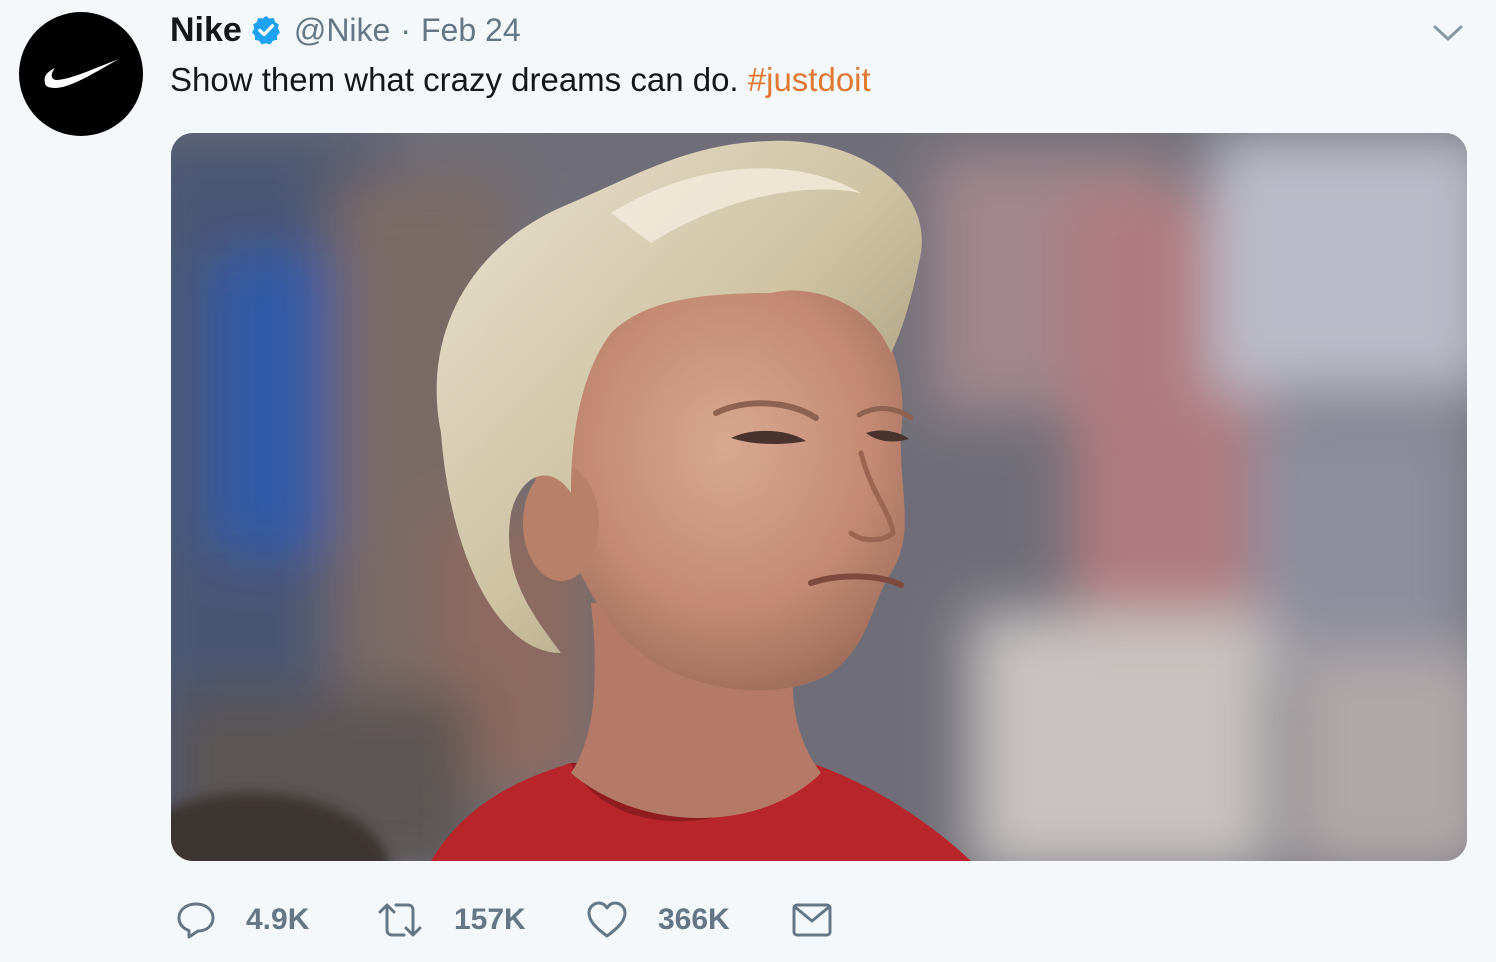  Describe the element at coordinates (400, 920) in the screenshot. I see `retweet-icon` at that location.